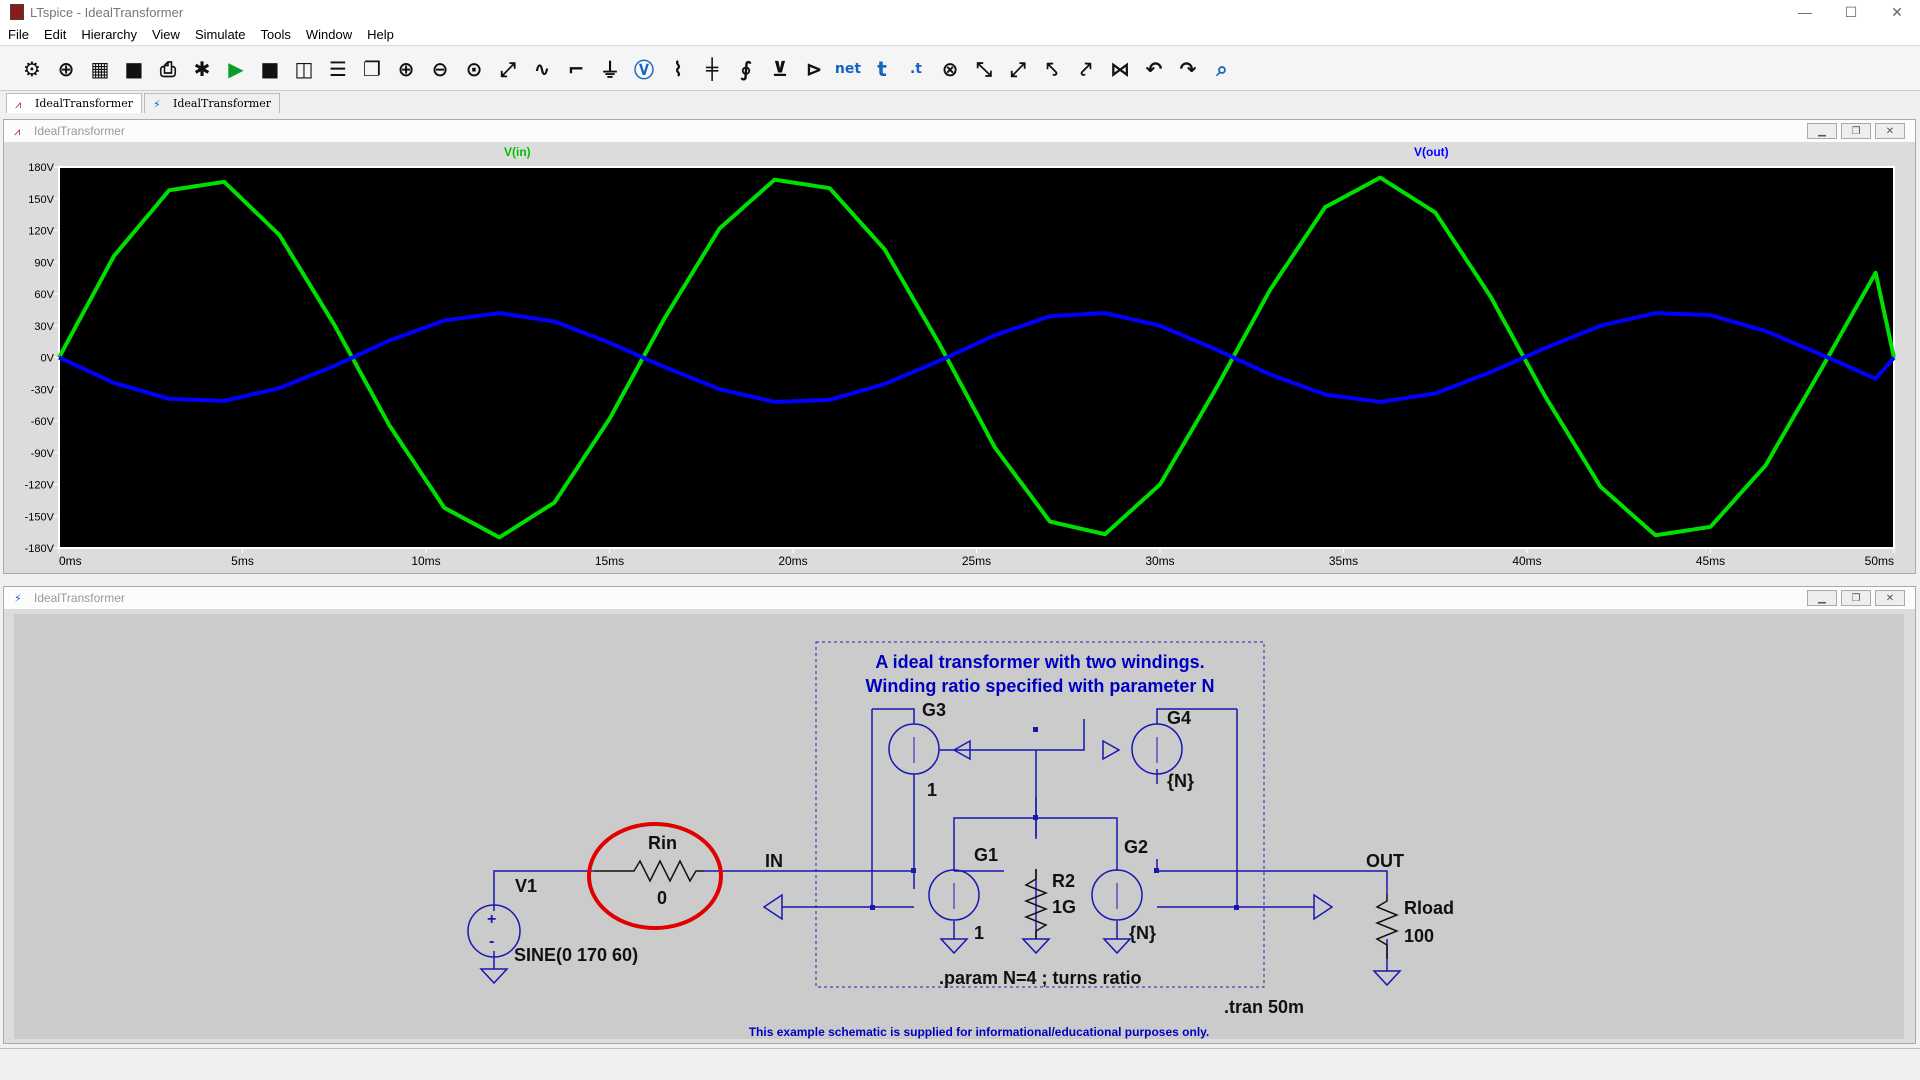 The width and height of the screenshot is (1920, 1080). Describe the element at coordinates (1063, 881) in the screenshot. I see `r2-label: R2` at that location.